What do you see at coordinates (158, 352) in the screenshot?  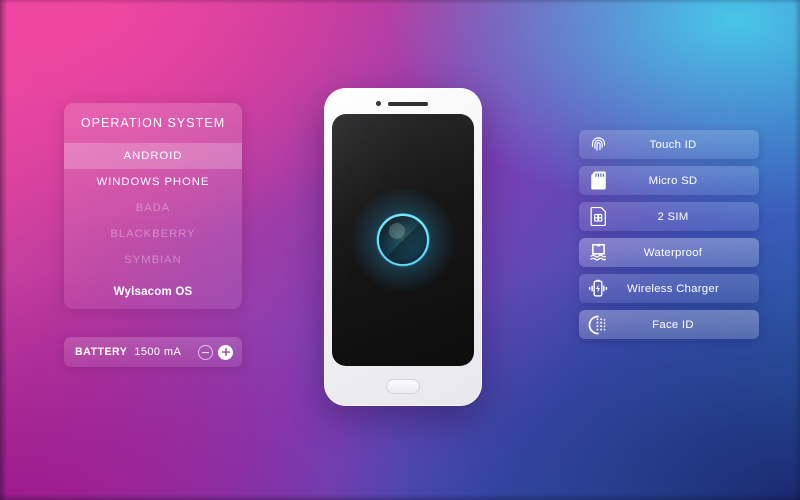 I see `battery-value: 1500 mA` at bounding box center [158, 352].